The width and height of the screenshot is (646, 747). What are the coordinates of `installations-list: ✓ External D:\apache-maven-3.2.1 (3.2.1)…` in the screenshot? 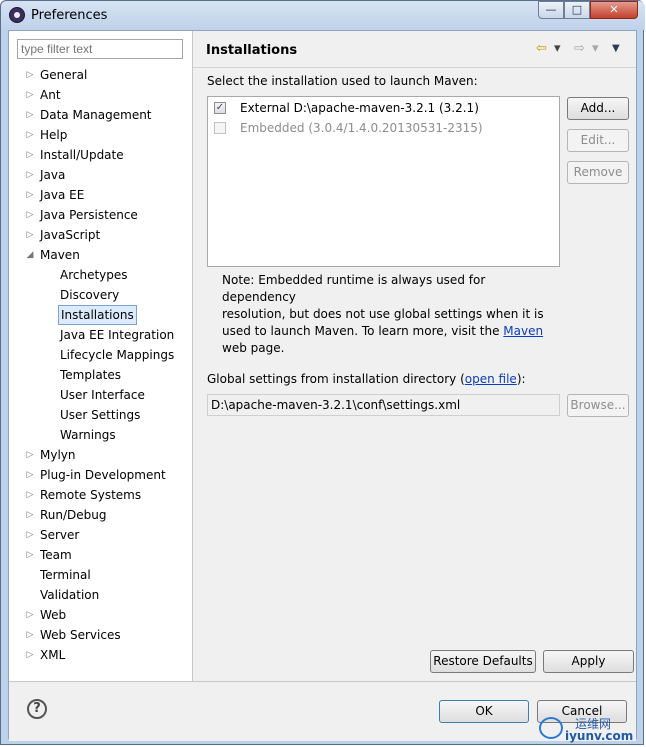 It's located at (383, 181).